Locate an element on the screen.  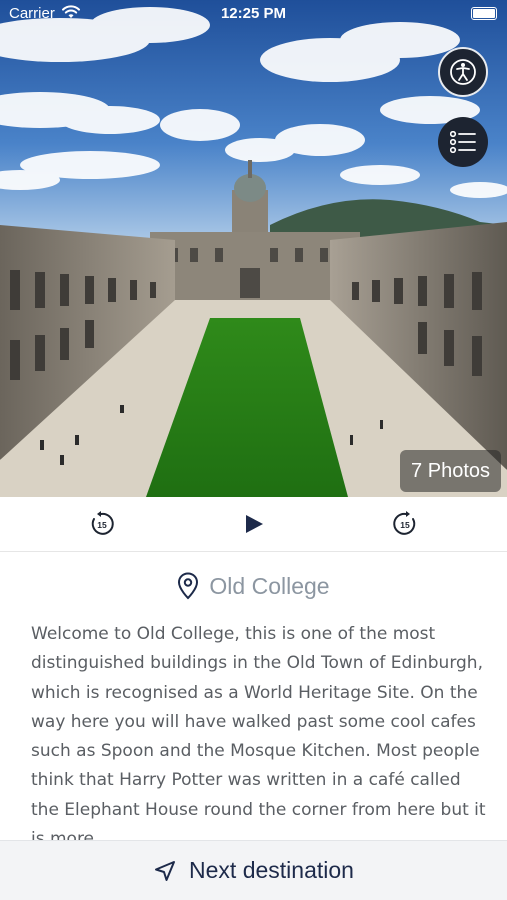
accessibility-walking-icon is located at coordinates (463, 72).